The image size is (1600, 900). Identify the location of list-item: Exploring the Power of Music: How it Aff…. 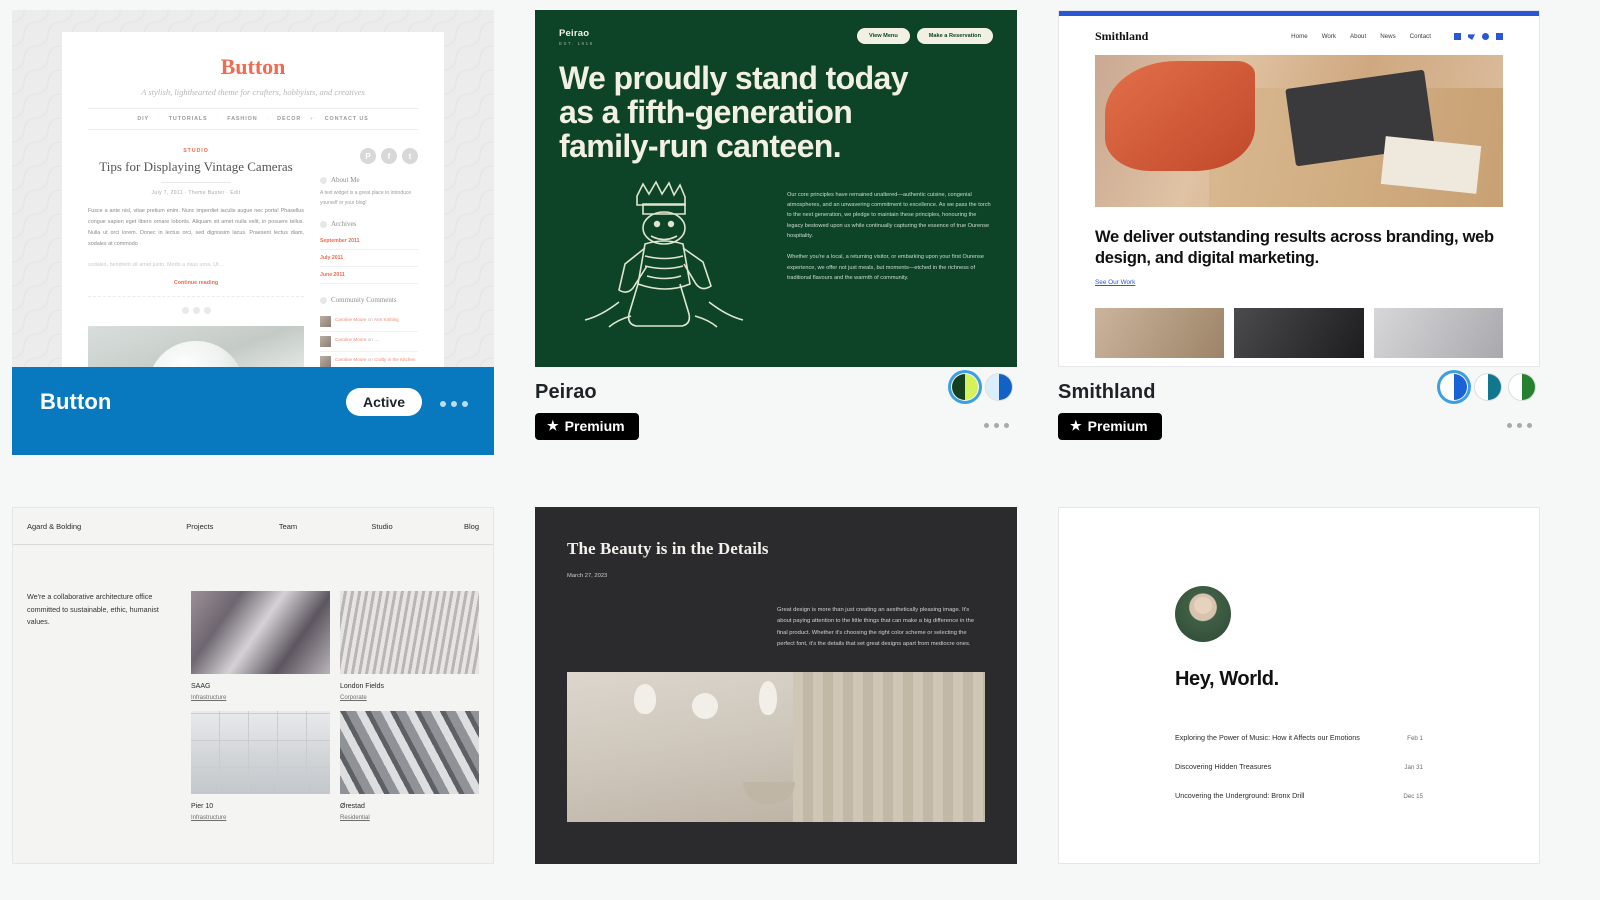
(1299, 737).